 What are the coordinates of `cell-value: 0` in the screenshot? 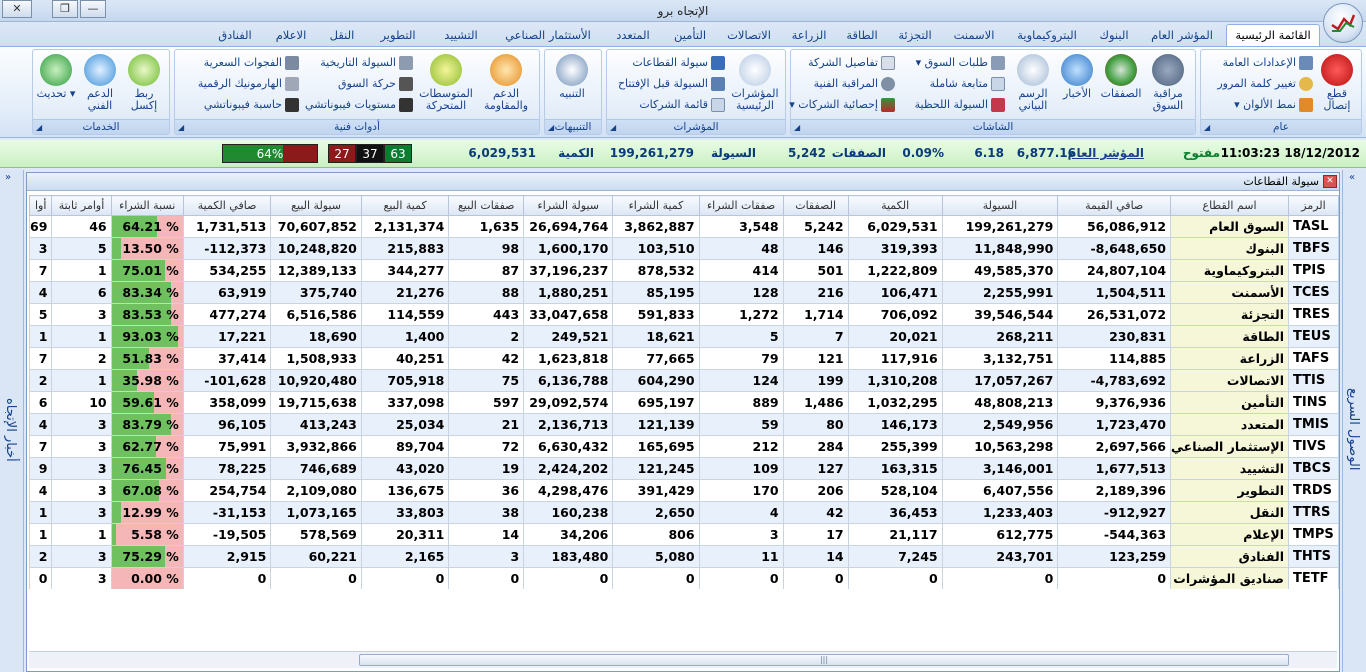 It's located at (741, 578).